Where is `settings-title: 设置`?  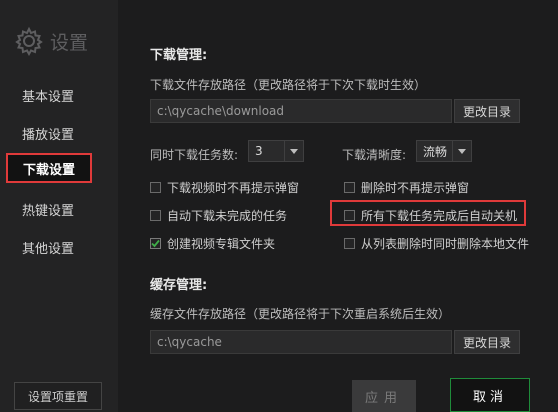 settings-title: 设置 is located at coordinates (51, 41).